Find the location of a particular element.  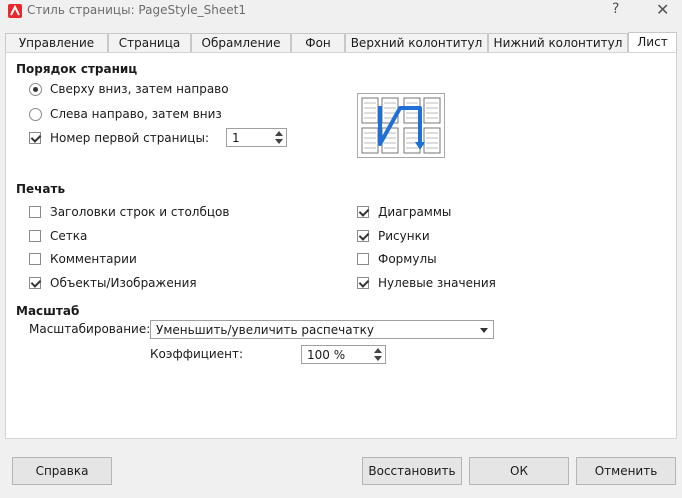

reset-button: Восстановить is located at coordinates (412, 471).